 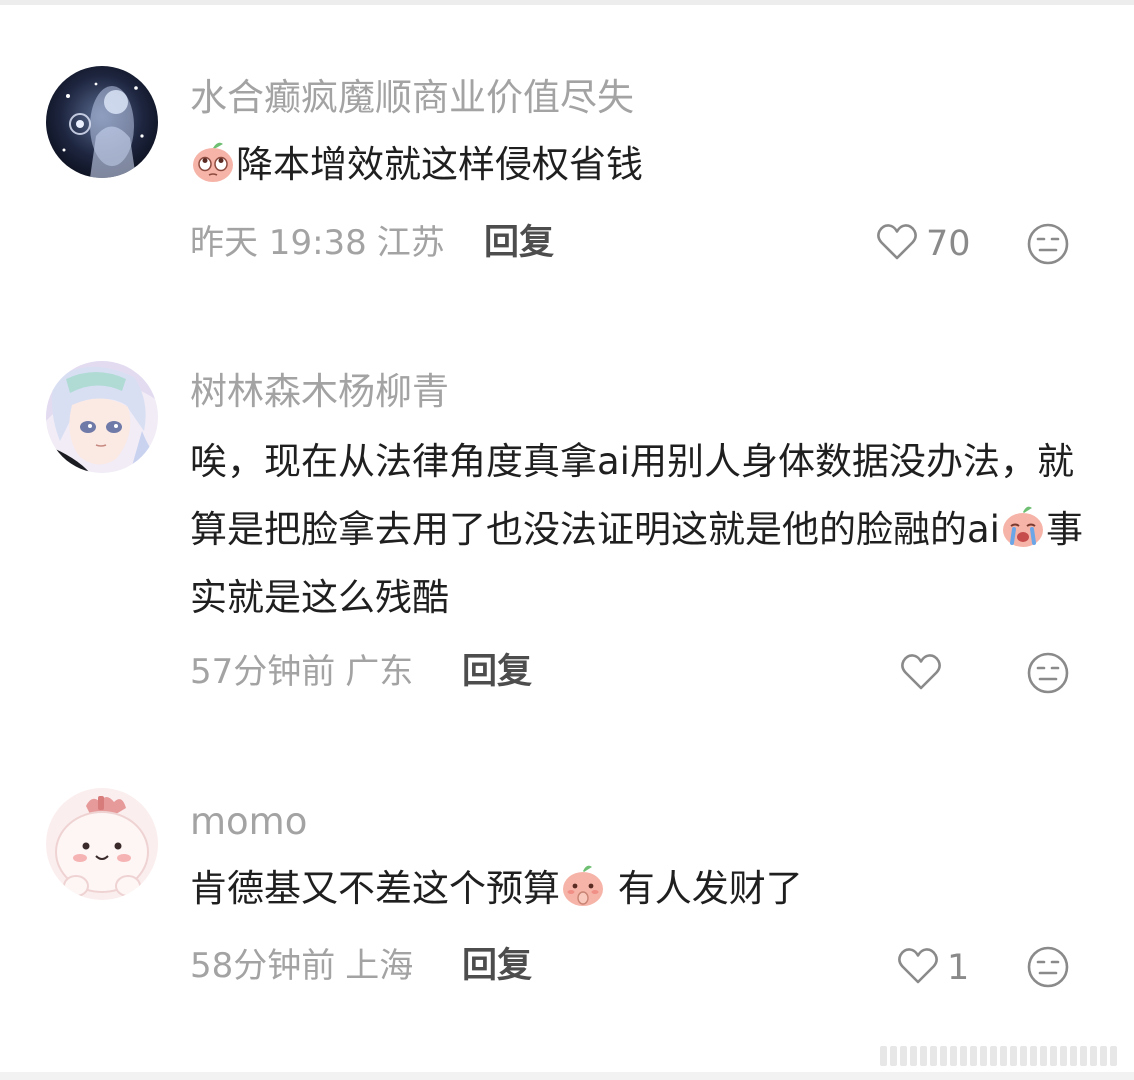 I want to click on comment-text-content: 降本增效就这样侵权省钱, so click(x=439, y=164).